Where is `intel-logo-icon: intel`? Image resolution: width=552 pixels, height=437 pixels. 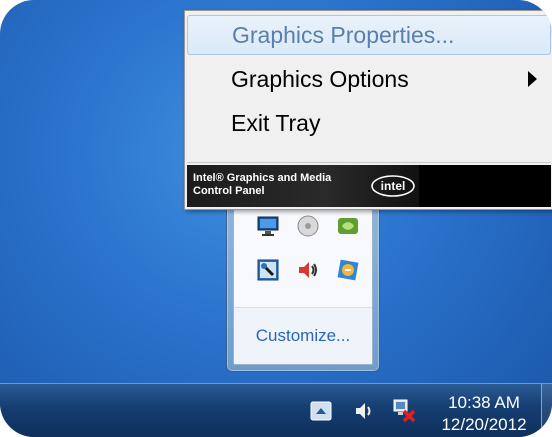 intel-logo-icon: intel is located at coordinates (393, 186).